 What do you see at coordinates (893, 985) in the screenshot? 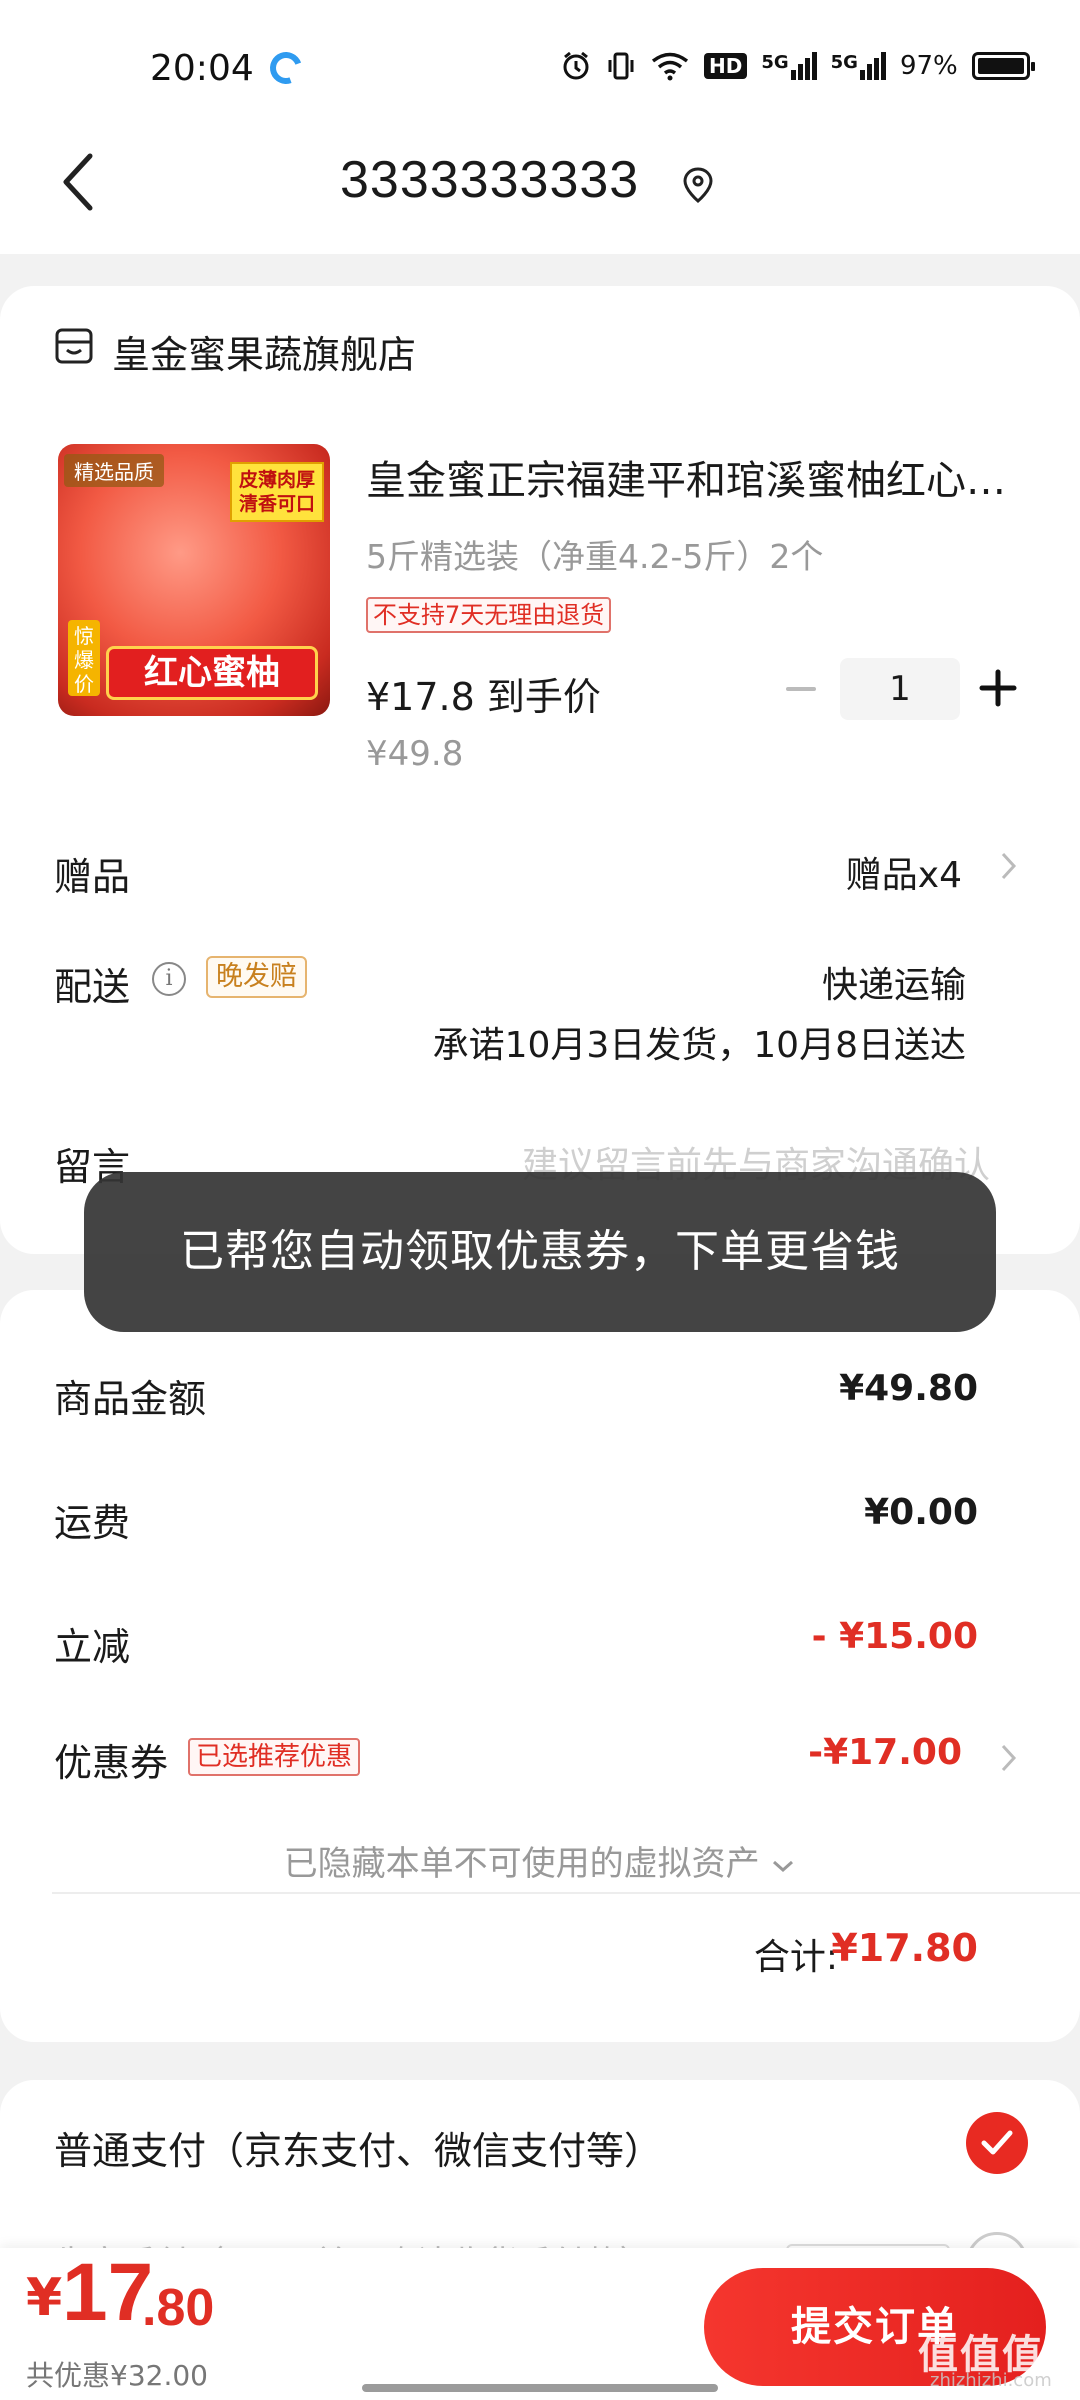
I see `shipping-method: 快递运输` at bounding box center [893, 985].